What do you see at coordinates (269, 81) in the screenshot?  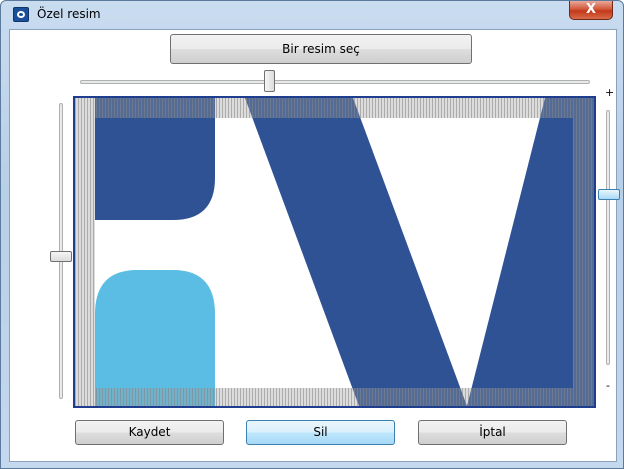 I see `horizontal-pan-slider-thumb` at bounding box center [269, 81].